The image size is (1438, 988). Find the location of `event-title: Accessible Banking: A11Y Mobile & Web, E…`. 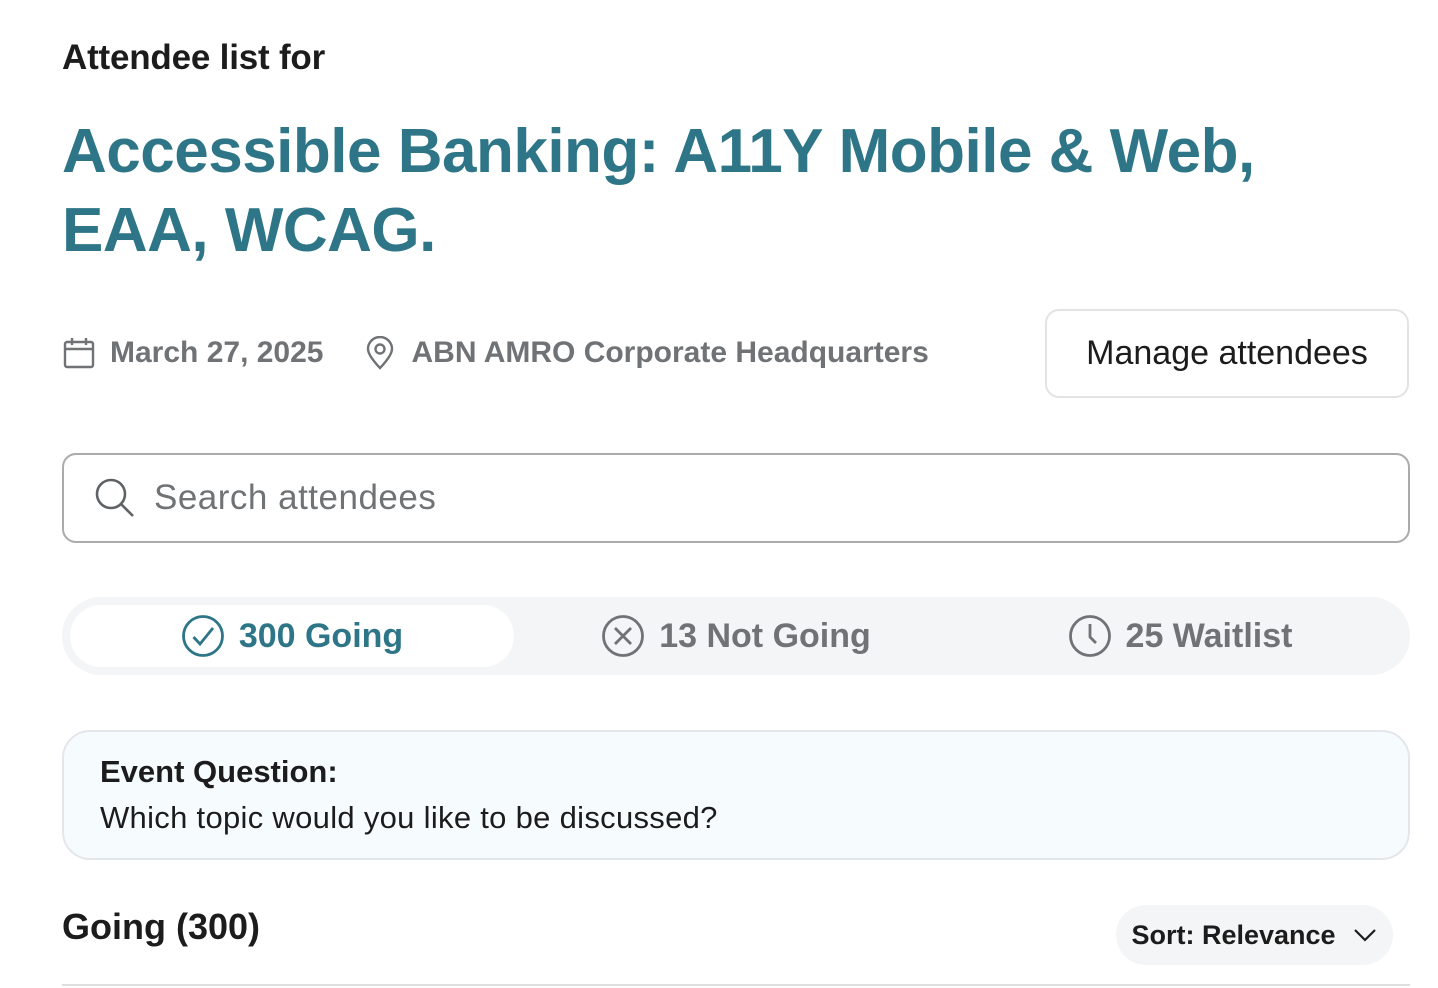

event-title: Accessible Banking: A11Y Mobile & Web, E… is located at coordinates (712, 191).